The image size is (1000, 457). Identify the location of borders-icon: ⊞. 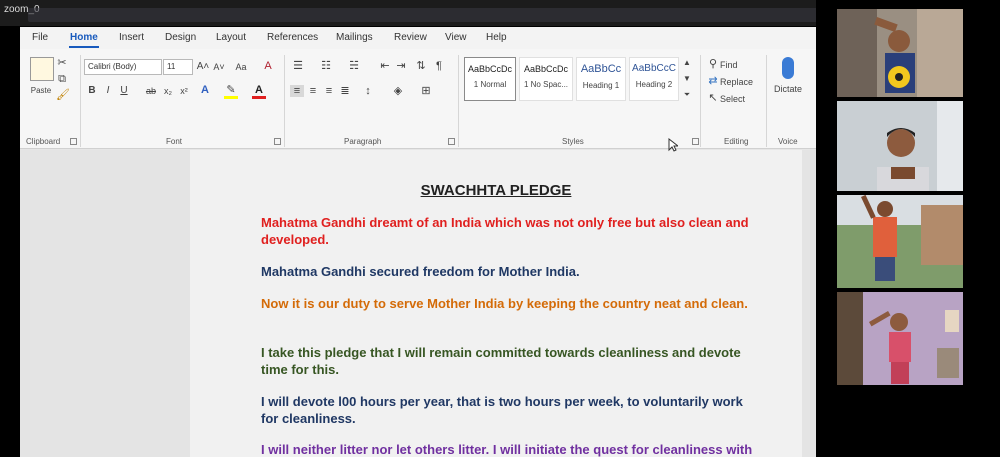
(426, 91).